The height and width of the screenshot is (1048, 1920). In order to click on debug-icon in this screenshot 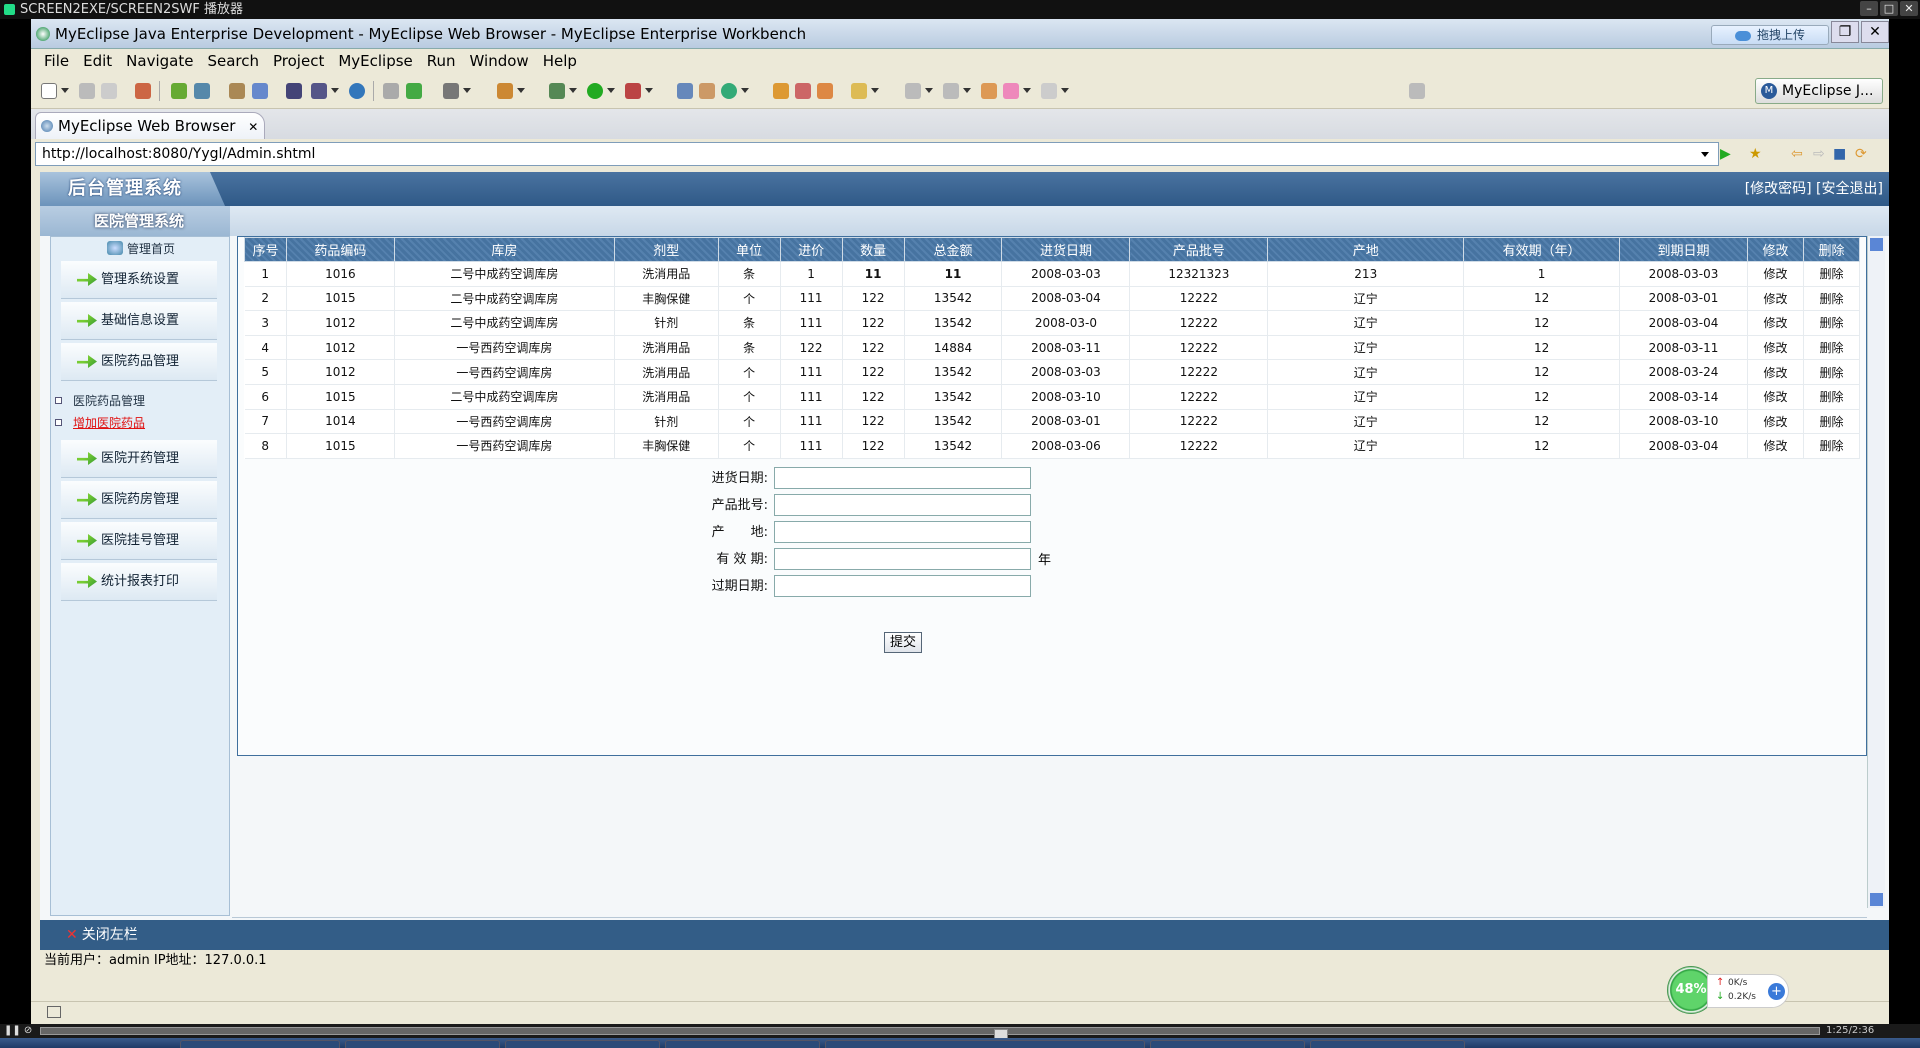, I will do `click(557, 91)`.